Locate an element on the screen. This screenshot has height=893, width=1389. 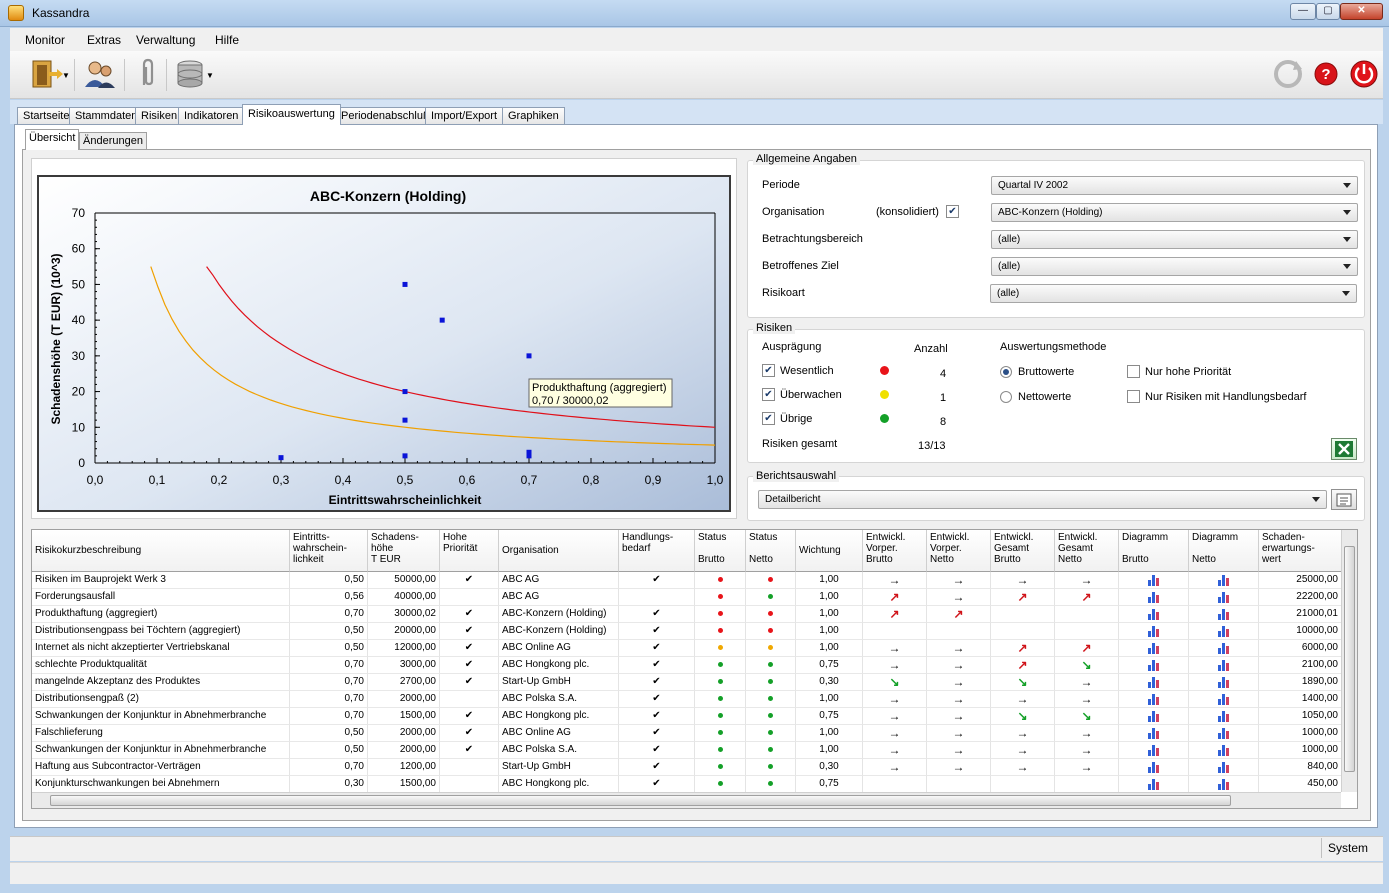
column-header: Schadens-höhe T EUR is located at coordinates (404, 551).